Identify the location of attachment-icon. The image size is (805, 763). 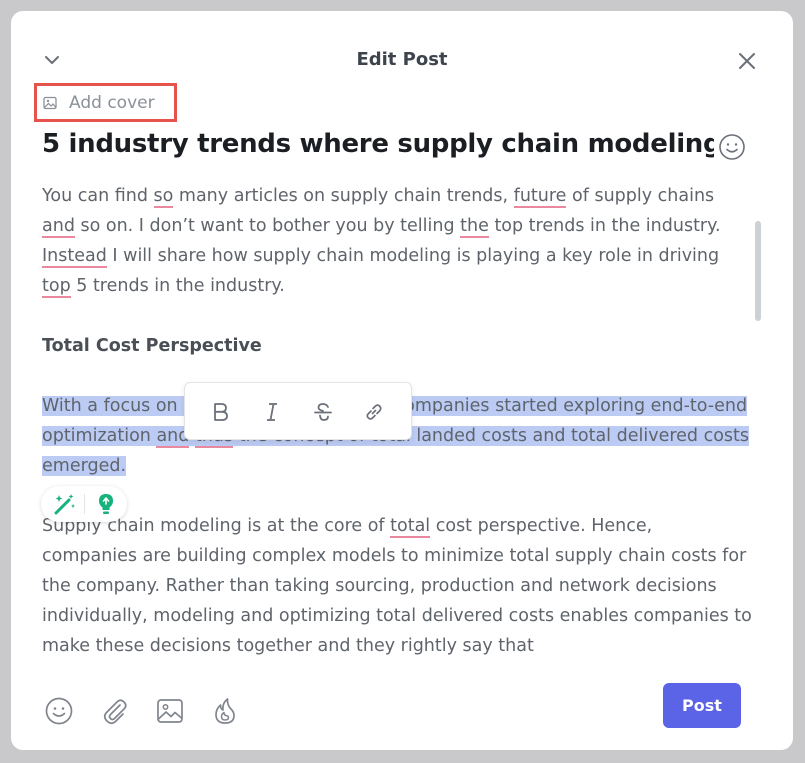
(115, 711).